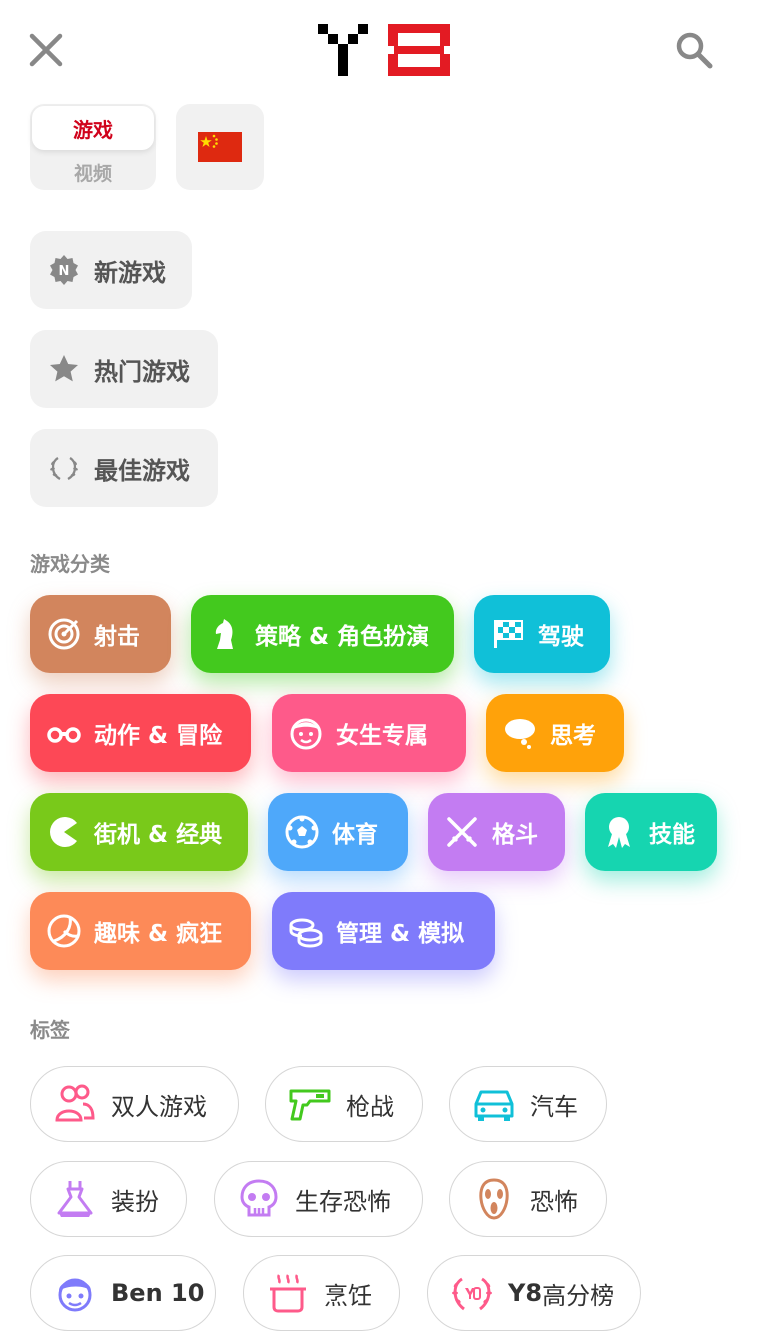 The width and height of the screenshot is (768, 1331). I want to click on tag-two-player: 双人游戏, so click(134, 1104).